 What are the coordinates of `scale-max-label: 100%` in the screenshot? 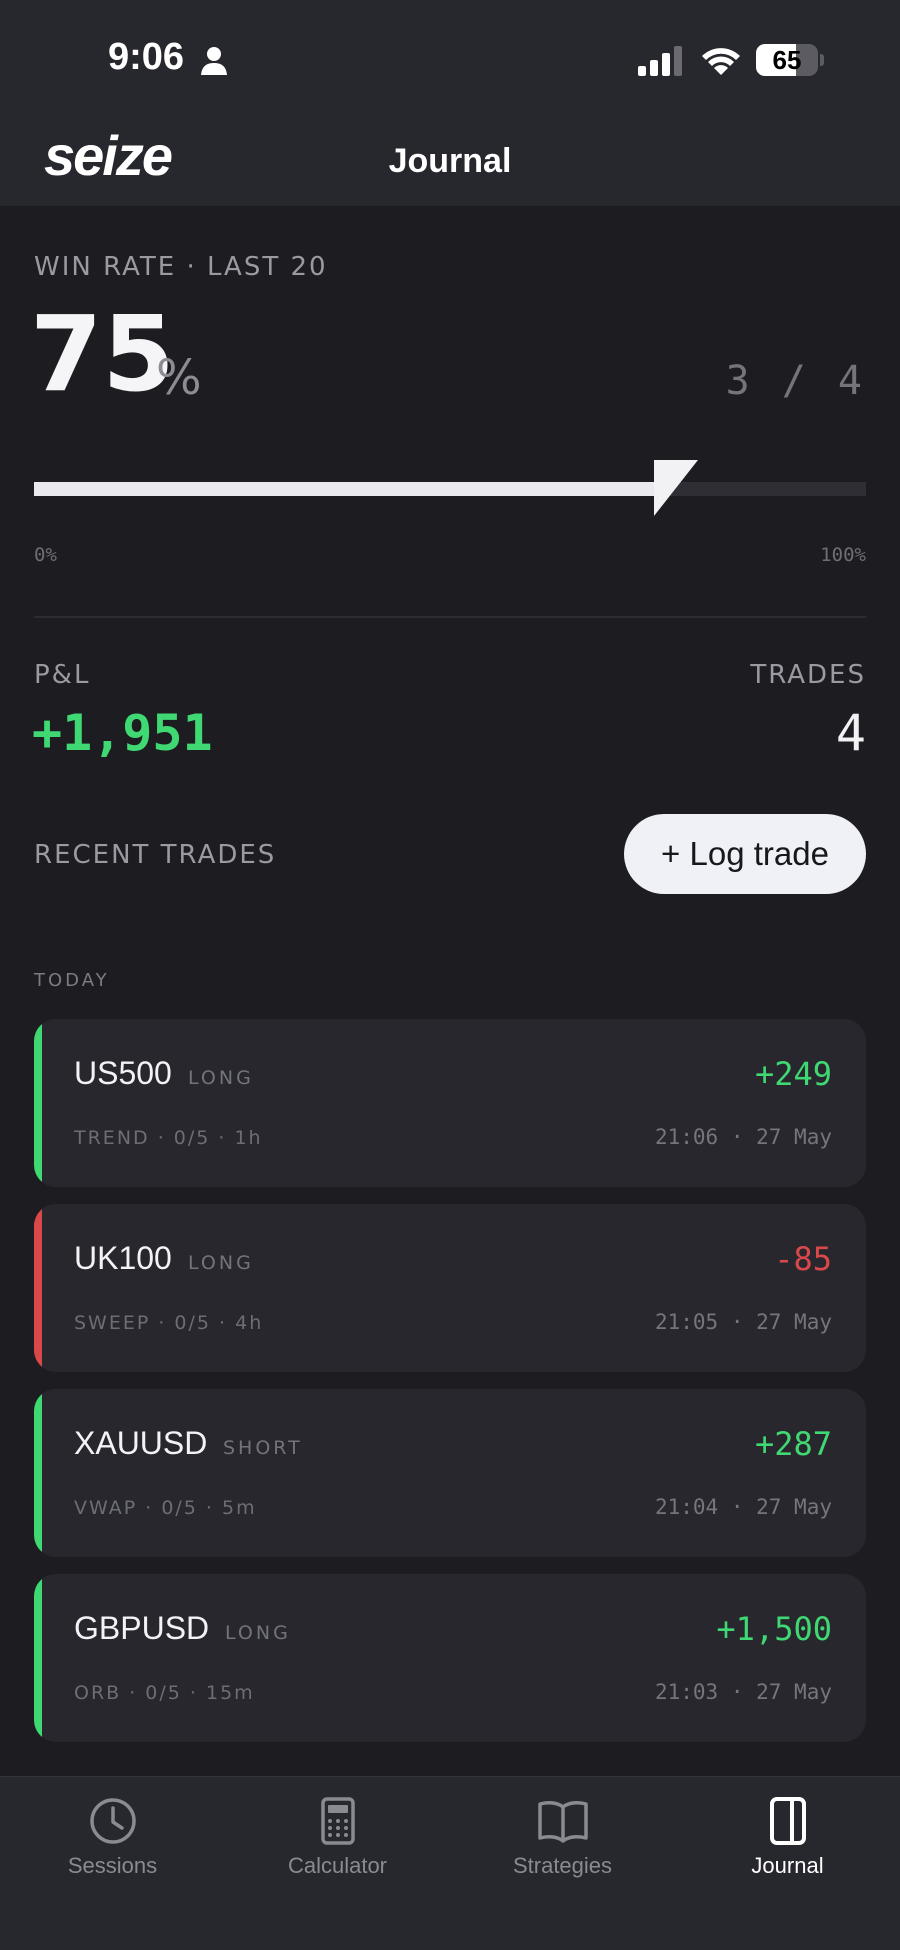 It's located at (843, 555).